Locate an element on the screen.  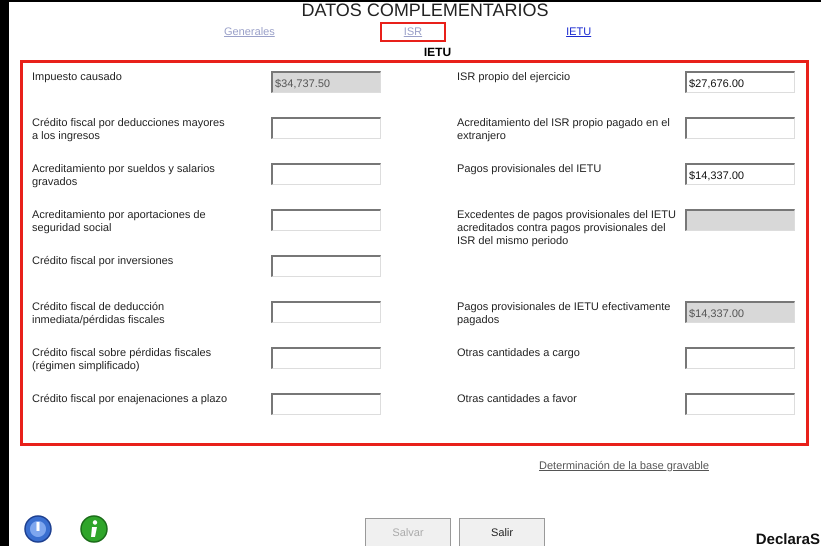
amount-field: $27,676.00 is located at coordinates (740, 82).